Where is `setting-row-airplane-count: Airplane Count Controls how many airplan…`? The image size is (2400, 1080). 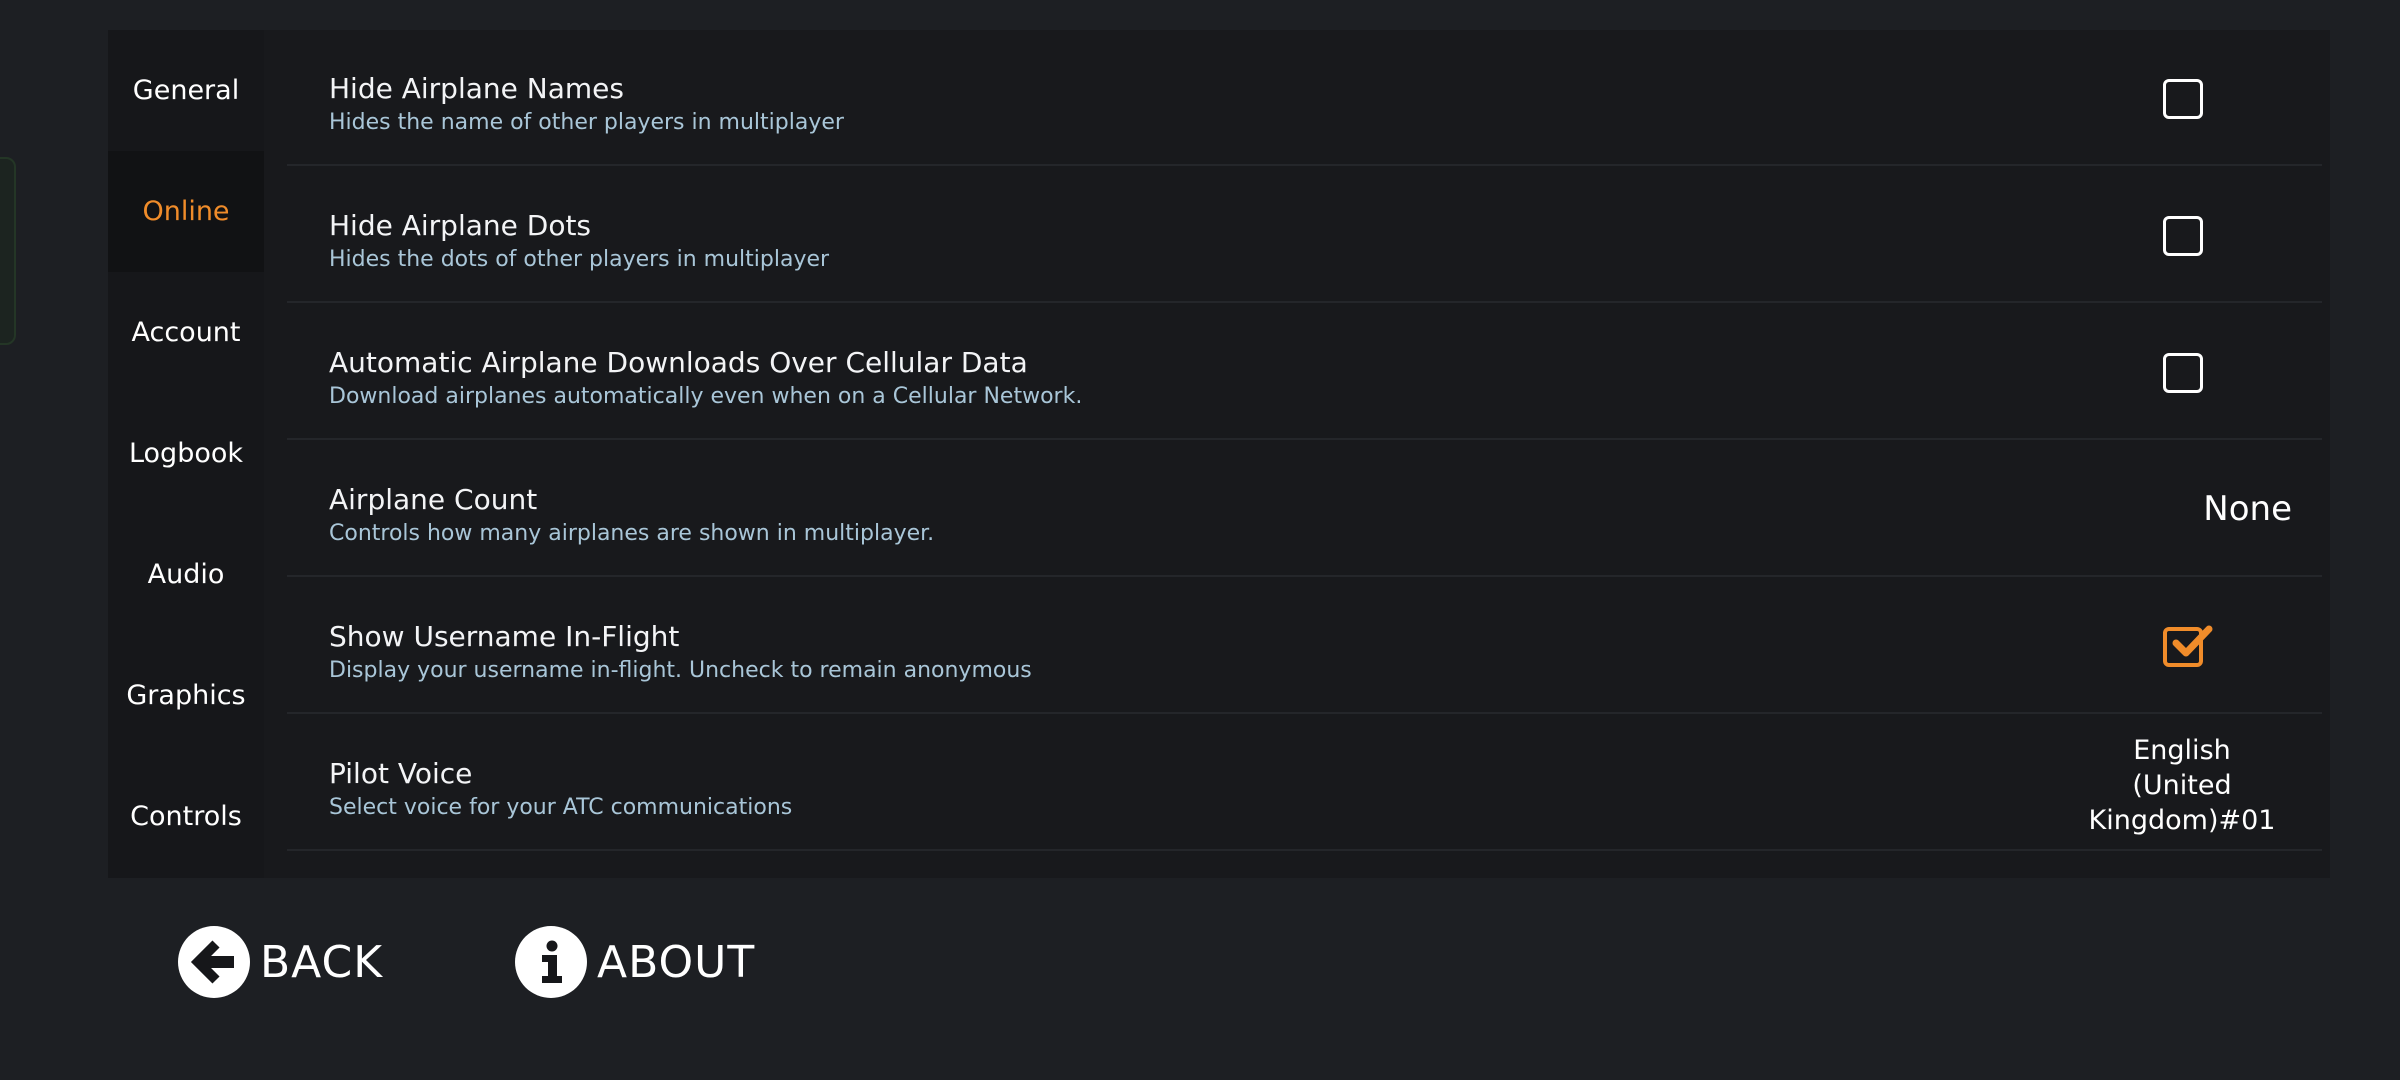
setting-row-airplane-count: Airplane Count Controls how many airplan… is located at coordinates (1304, 509).